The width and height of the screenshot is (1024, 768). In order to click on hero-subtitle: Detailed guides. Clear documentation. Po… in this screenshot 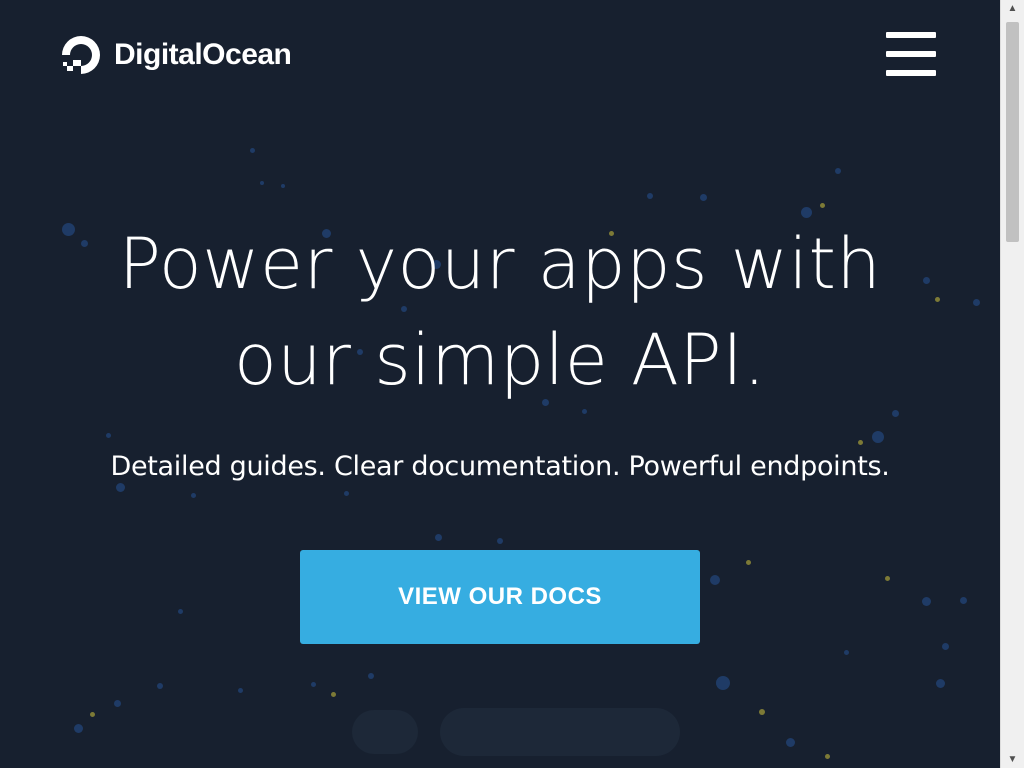, I will do `click(500, 466)`.